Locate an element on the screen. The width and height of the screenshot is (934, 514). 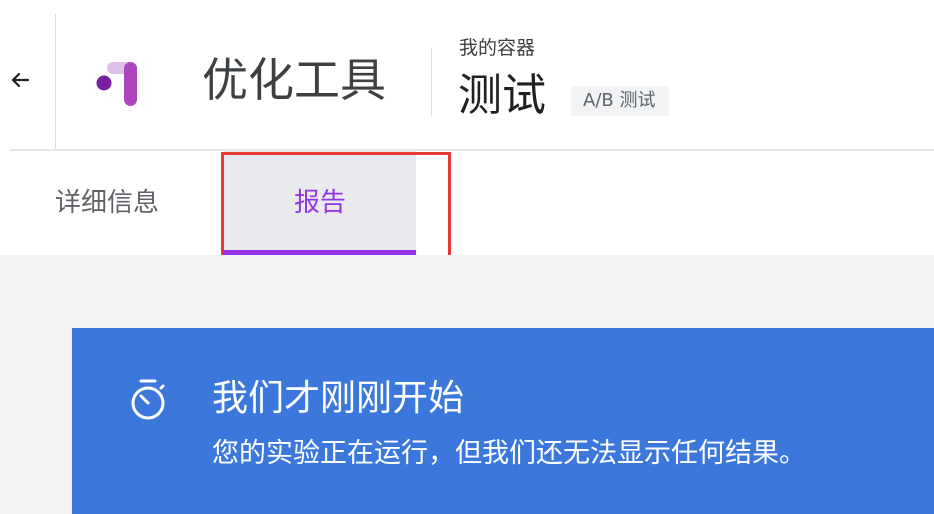
tab-reports-label: 报告 is located at coordinates (319, 203).